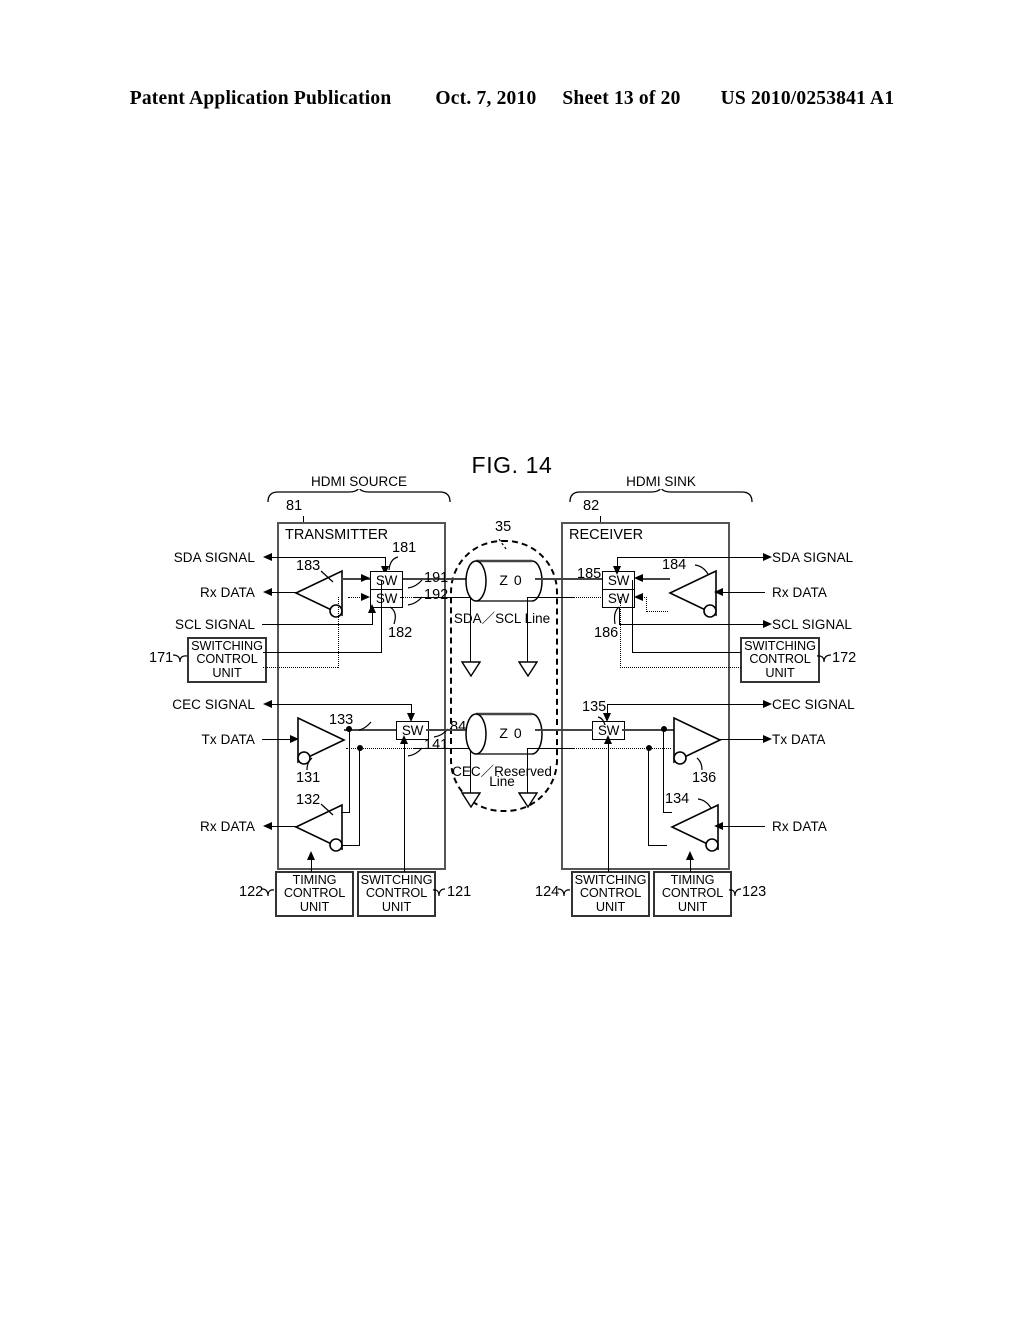 This screenshot has width=1024, height=1320. Describe the element at coordinates (227, 645) in the screenshot. I see `control-unit-171-line1: SWITCHING` at that location.